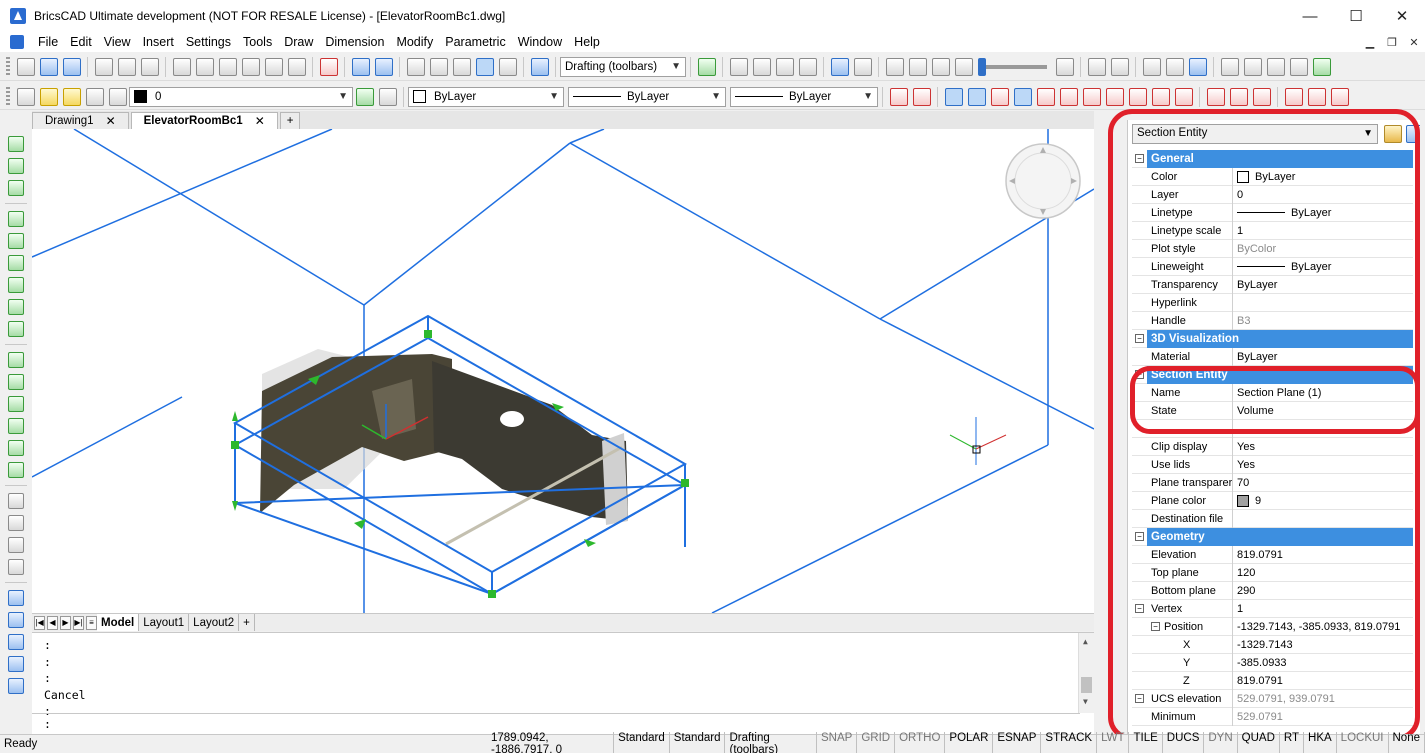 This screenshot has height=753, width=1425. Describe the element at coordinates (706, 66) in the screenshot. I see `regen-icon` at that location.